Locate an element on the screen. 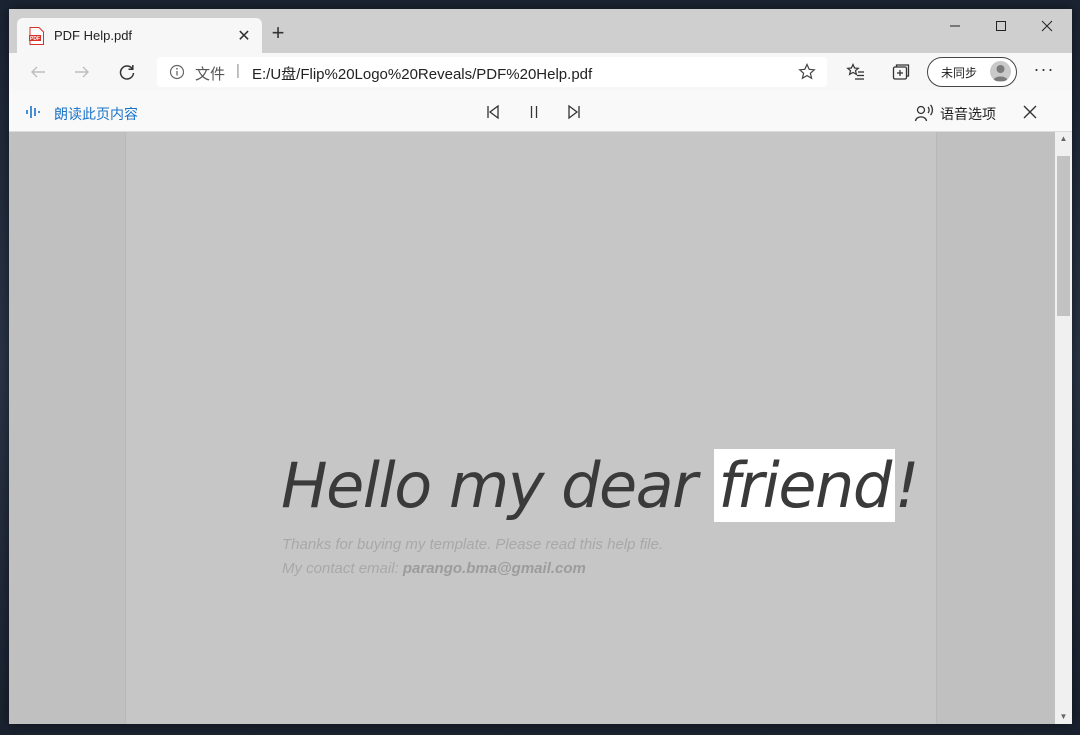 This screenshot has height=735, width=1080. arrow-right-icon is located at coordinates (82, 72).